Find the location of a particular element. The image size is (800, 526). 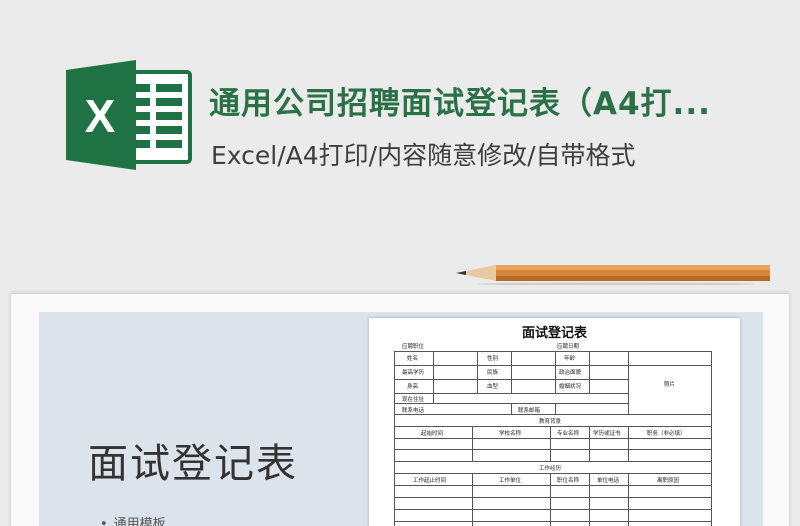

form-cell-address: 现在住址 is located at coordinates (413, 400).